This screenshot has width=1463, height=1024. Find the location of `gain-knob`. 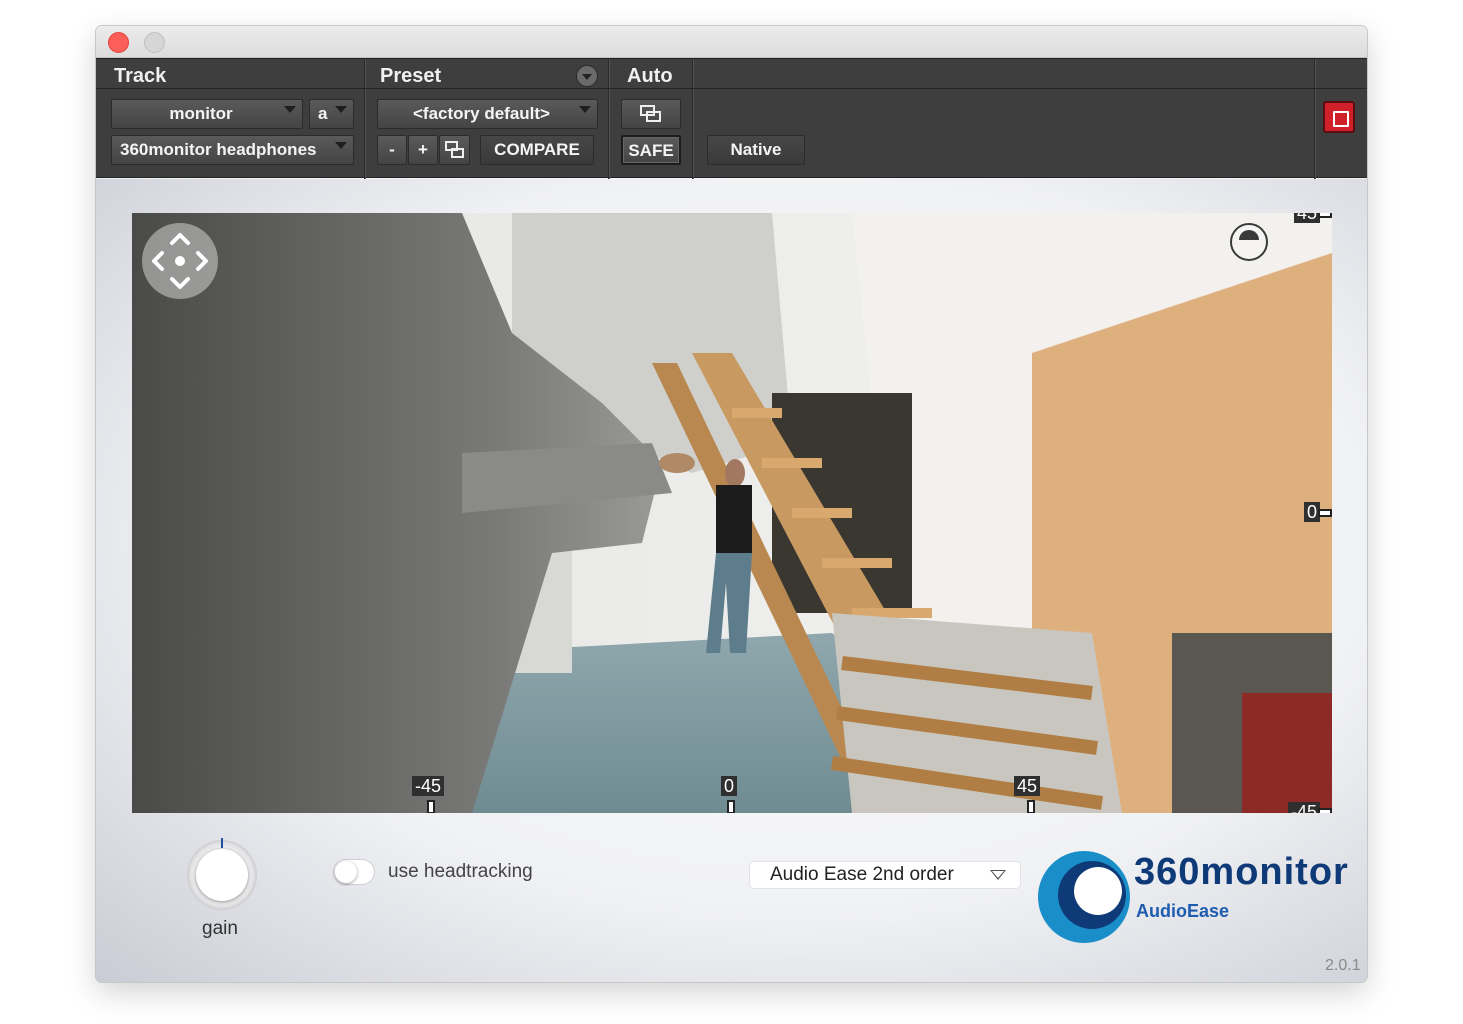

gain-knob is located at coordinates (222, 873).